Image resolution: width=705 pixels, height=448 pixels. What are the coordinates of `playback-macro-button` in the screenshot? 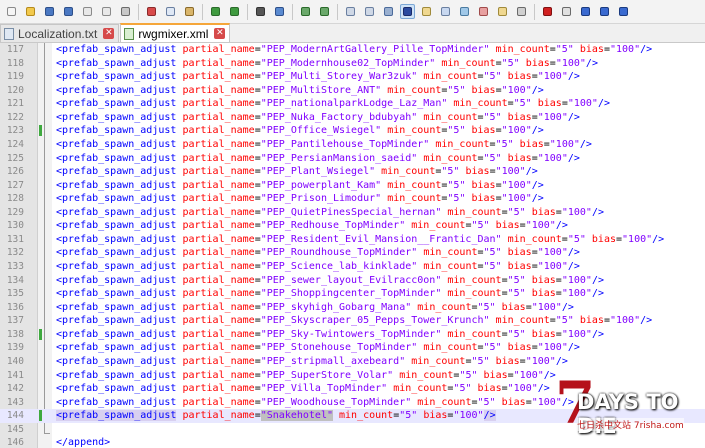 It's located at (585, 11).